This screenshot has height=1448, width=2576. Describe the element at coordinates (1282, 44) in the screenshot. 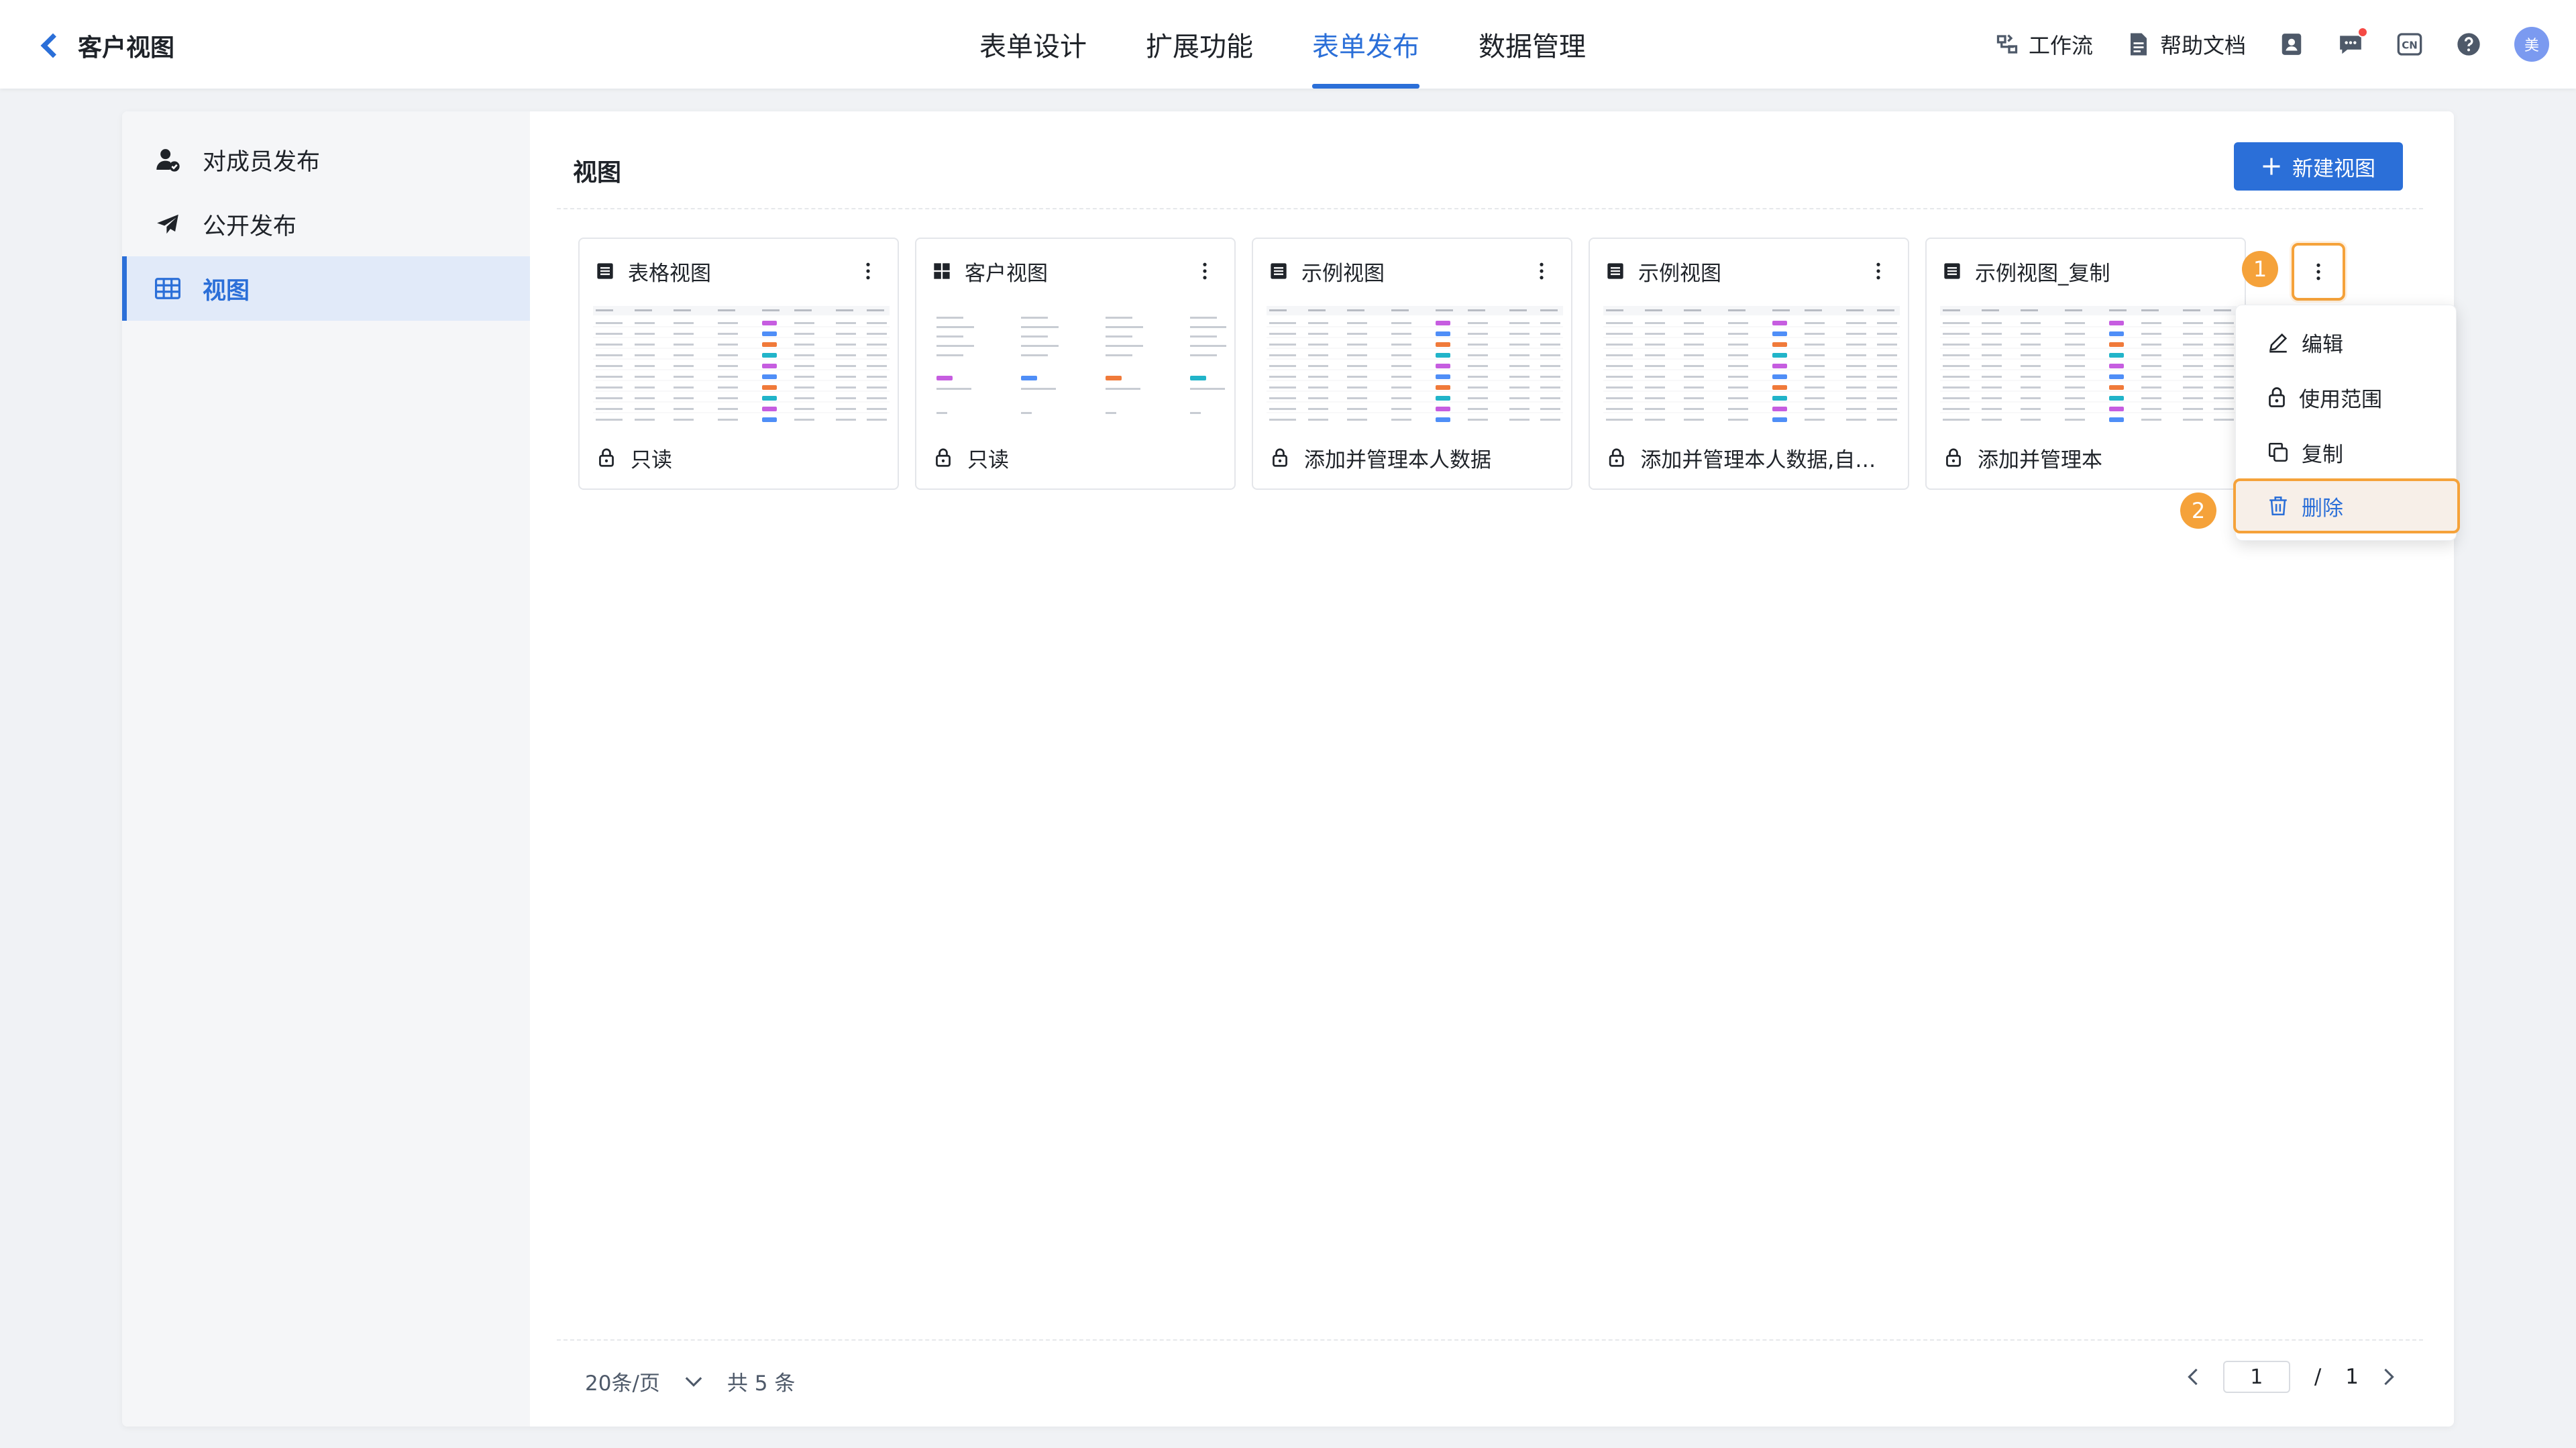

I see `main-nav: 表单设计 扩展功能 表单发布 数据管理` at that location.